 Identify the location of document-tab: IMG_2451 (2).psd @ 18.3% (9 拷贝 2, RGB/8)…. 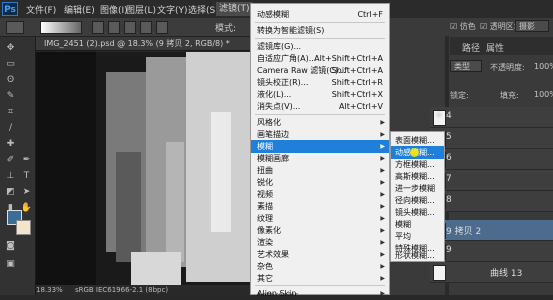
(143, 44).